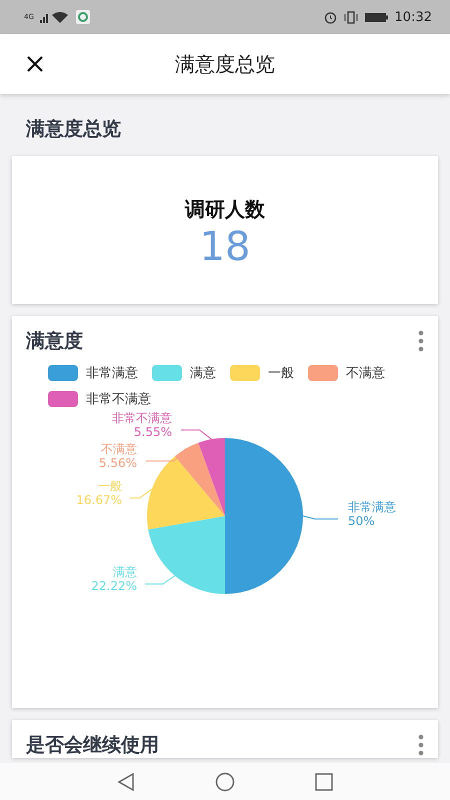 The image size is (450, 800). Describe the element at coordinates (92, 745) in the screenshot. I see `card-title: 是否会继续使用` at that location.